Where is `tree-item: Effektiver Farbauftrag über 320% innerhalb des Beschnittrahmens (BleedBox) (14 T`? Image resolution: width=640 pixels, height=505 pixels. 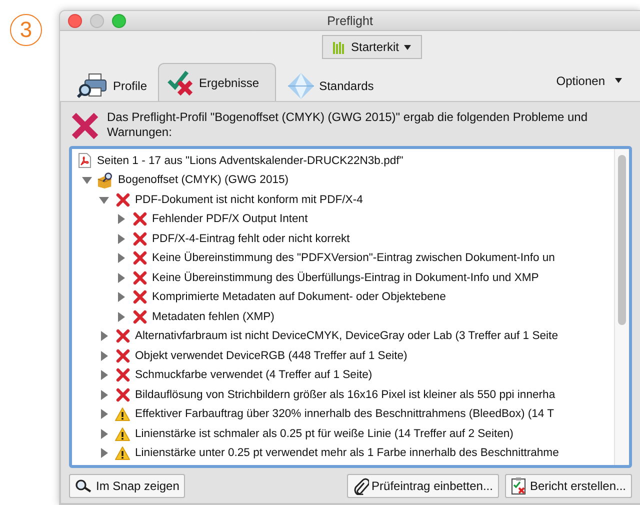 tree-item: Effektiver Farbauftrag über 320% innerhalb des Beschnittrahmens (BleedBox) (14 T is located at coordinates (344, 414).